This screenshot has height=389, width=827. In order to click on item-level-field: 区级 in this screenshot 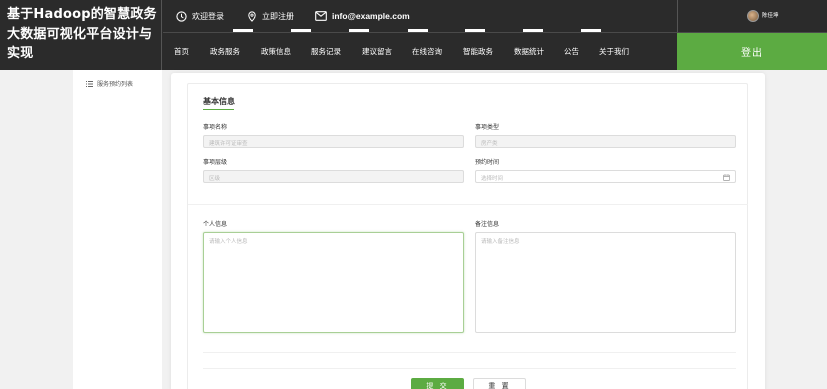, I will do `click(333, 176)`.